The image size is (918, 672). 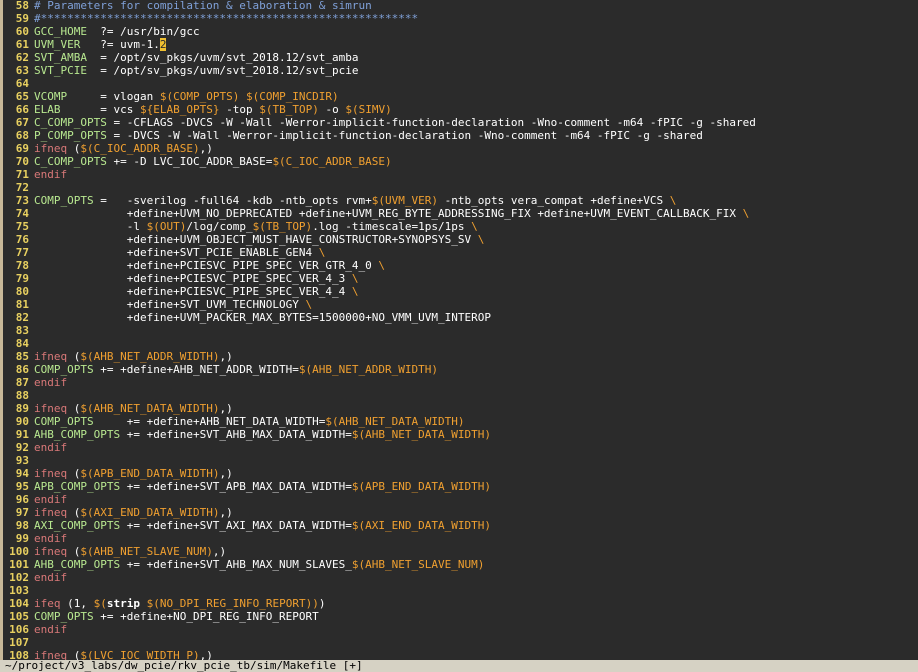 I want to click on line-number: 81, so click(x=22, y=304).